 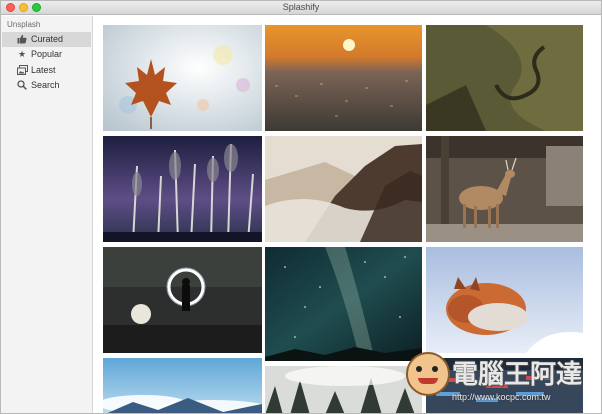 I want to click on watermark-url: http://www.kocpc.com.tw, so click(x=501, y=397).